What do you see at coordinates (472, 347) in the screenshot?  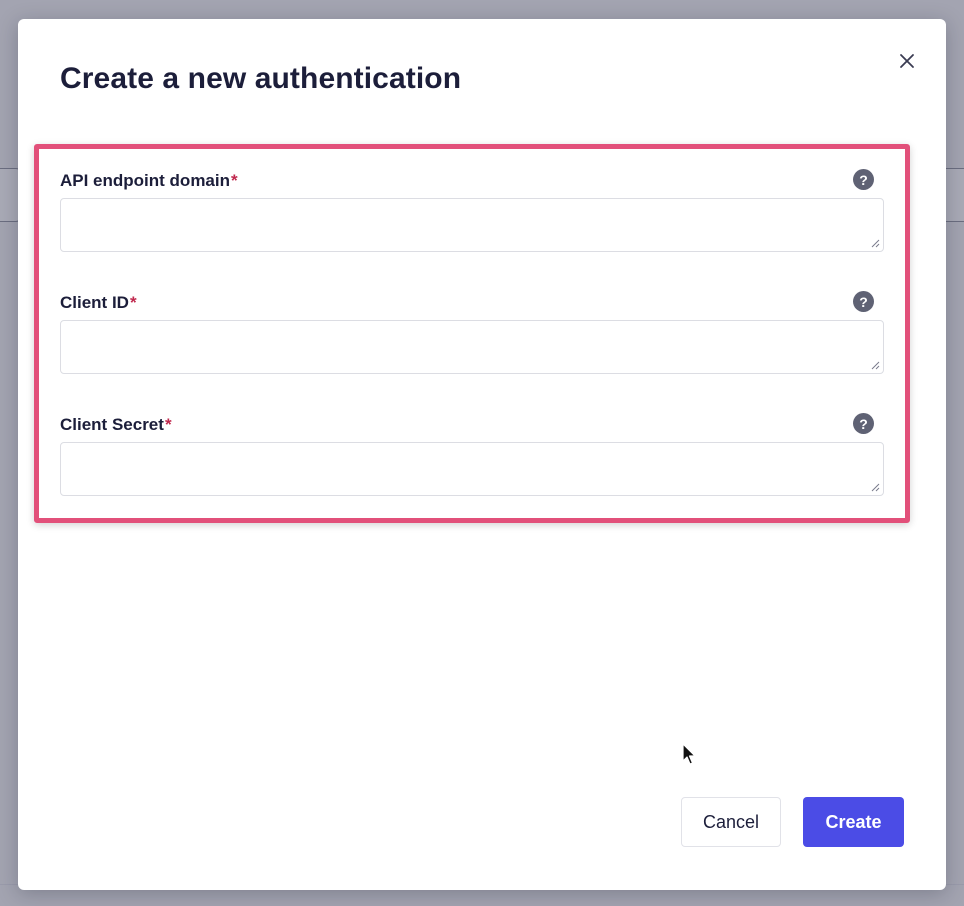 I see `client-id-input` at bounding box center [472, 347].